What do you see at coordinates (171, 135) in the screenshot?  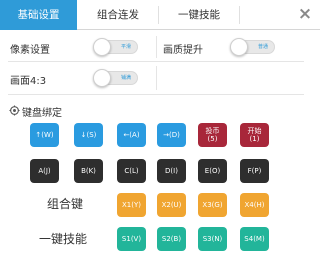 I see `key-right: →(D)` at bounding box center [171, 135].